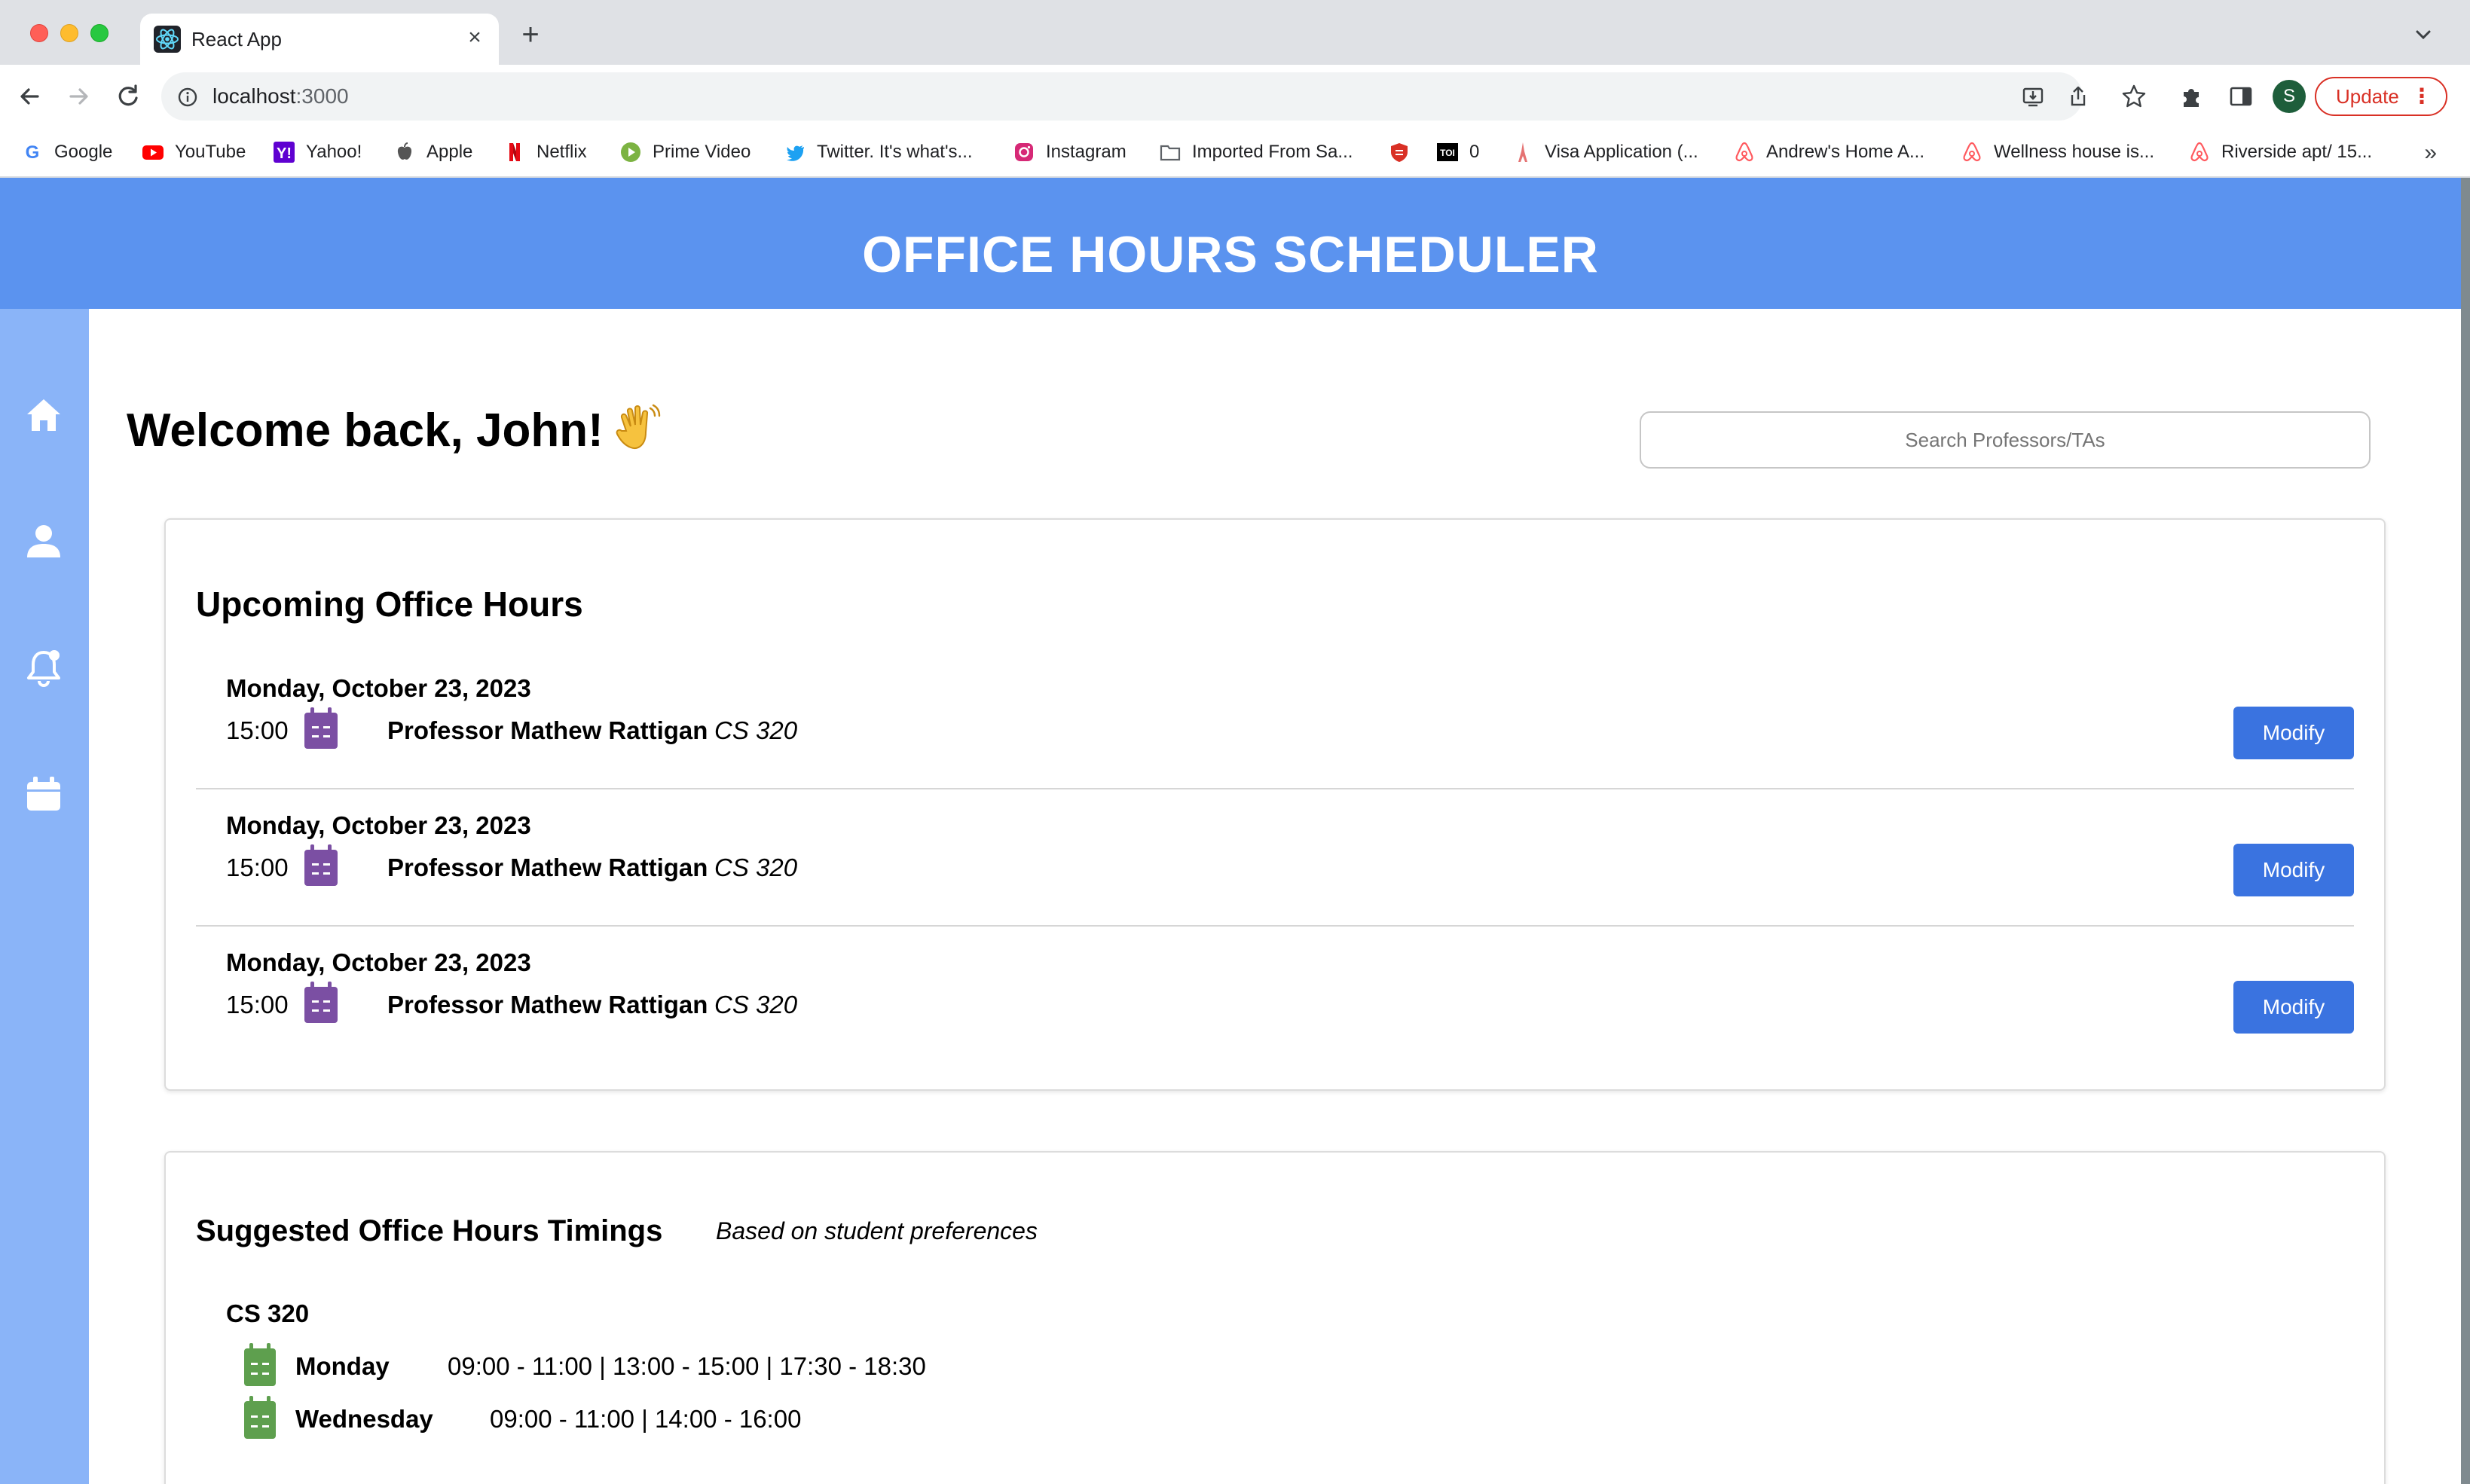 This screenshot has width=2470, height=1484. Describe the element at coordinates (187, 97) in the screenshot. I see `site-info-icon` at that location.